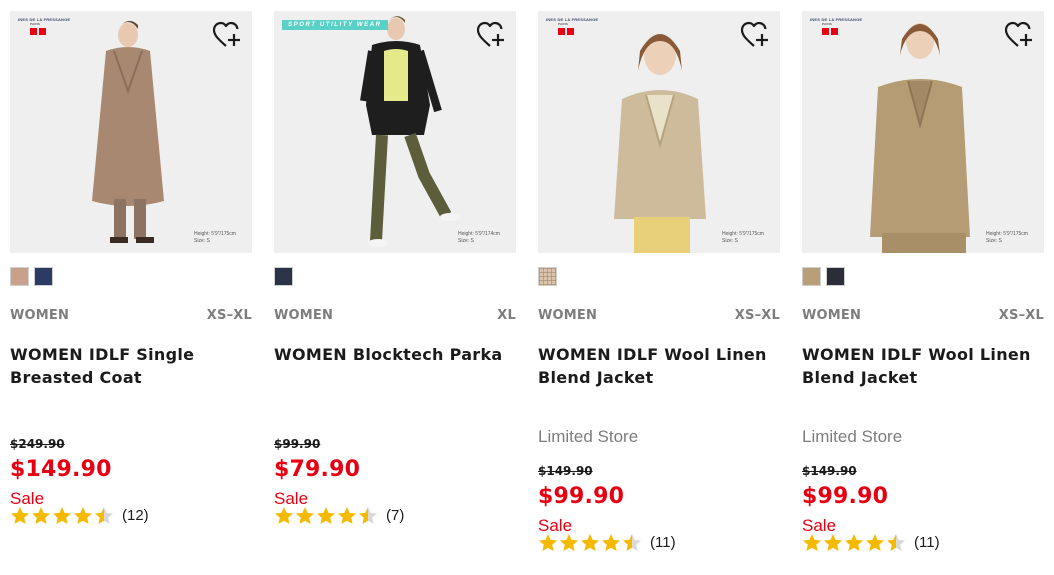  What do you see at coordinates (395, 515) in the screenshot?
I see `review-count: (7)` at bounding box center [395, 515].